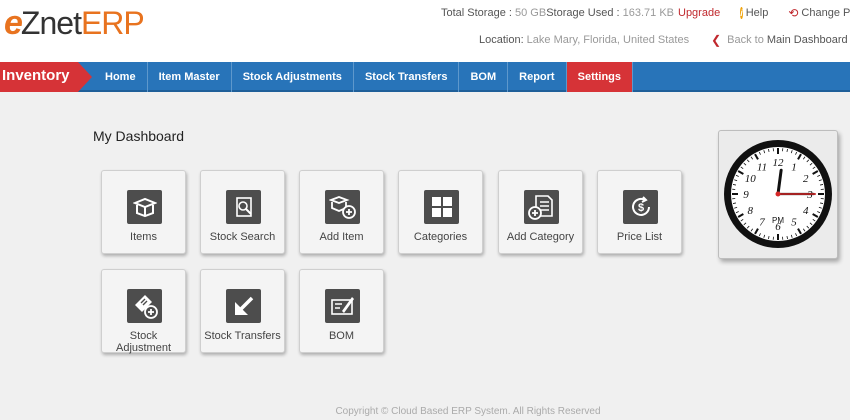  What do you see at coordinates (293, 77) in the screenshot?
I see `nav-stock-adjustments: Stock Adjustments` at bounding box center [293, 77].